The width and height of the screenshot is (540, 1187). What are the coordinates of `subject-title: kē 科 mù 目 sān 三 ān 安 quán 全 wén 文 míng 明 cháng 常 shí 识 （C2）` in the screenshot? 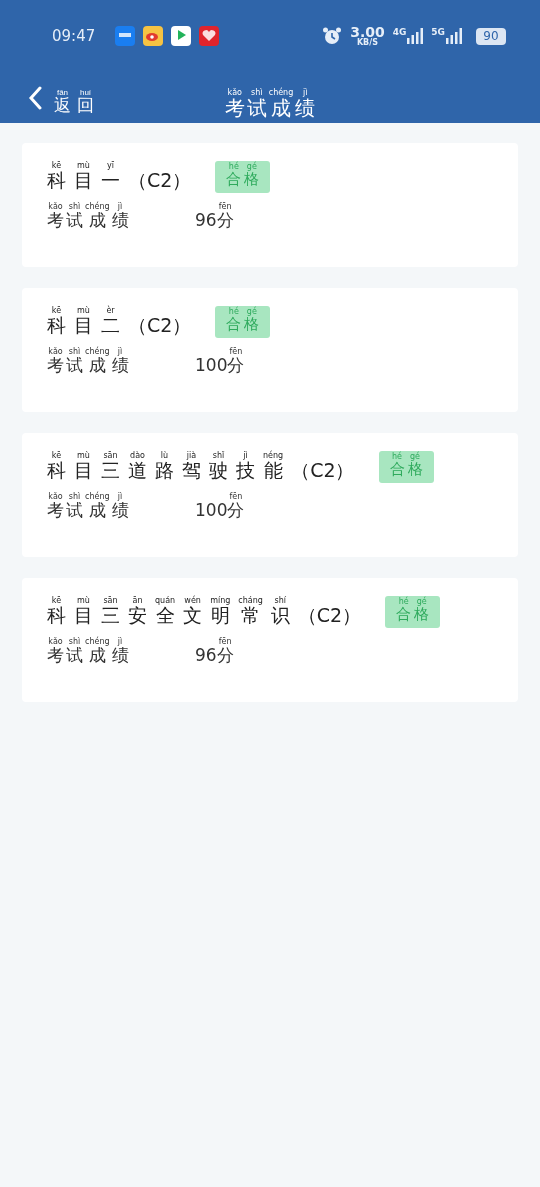 It's located at (204, 612).